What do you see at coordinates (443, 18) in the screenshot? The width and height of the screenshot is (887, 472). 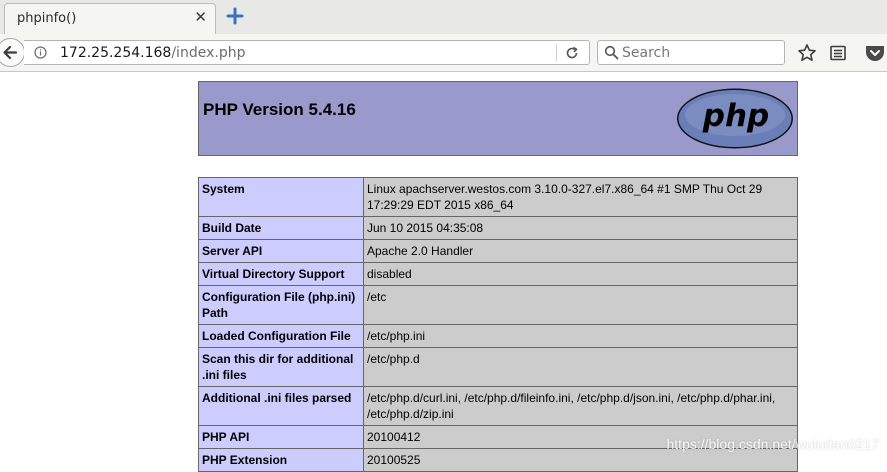 I see `tab-bar: phpinfo() ✕` at bounding box center [443, 18].